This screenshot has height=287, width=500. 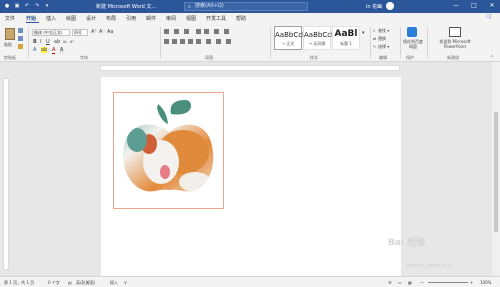 I want to click on picture-selection-frame, so click(x=168, y=150).